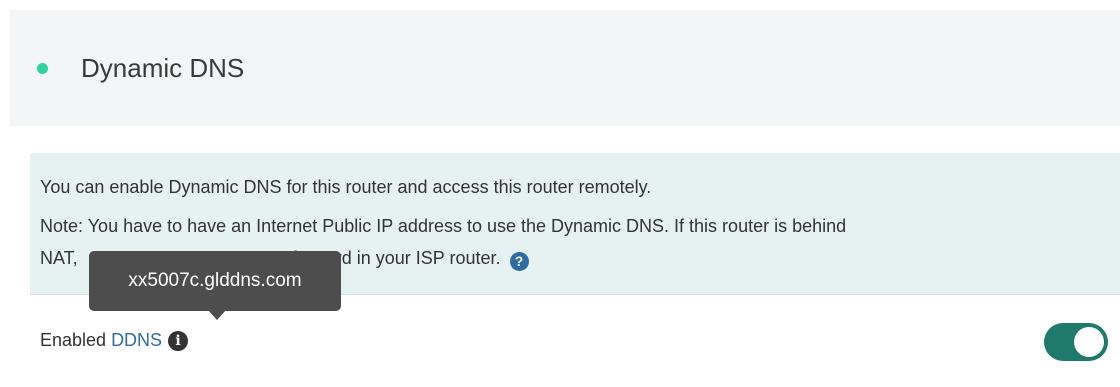  What do you see at coordinates (73, 340) in the screenshot?
I see `enabled-label: Enabled` at bounding box center [73, 340].